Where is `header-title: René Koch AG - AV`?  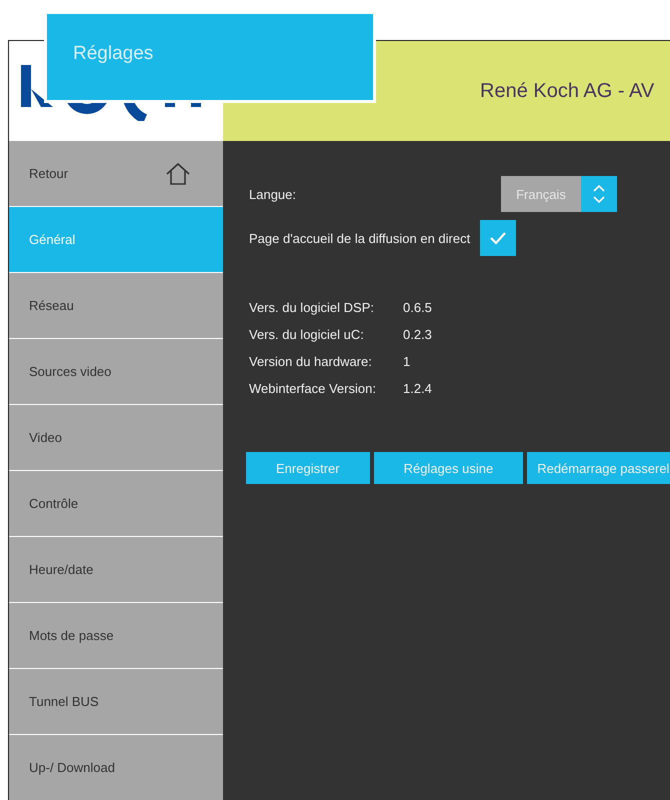
header-title: René Koch AG - AV is located at coordinates (567, 91).